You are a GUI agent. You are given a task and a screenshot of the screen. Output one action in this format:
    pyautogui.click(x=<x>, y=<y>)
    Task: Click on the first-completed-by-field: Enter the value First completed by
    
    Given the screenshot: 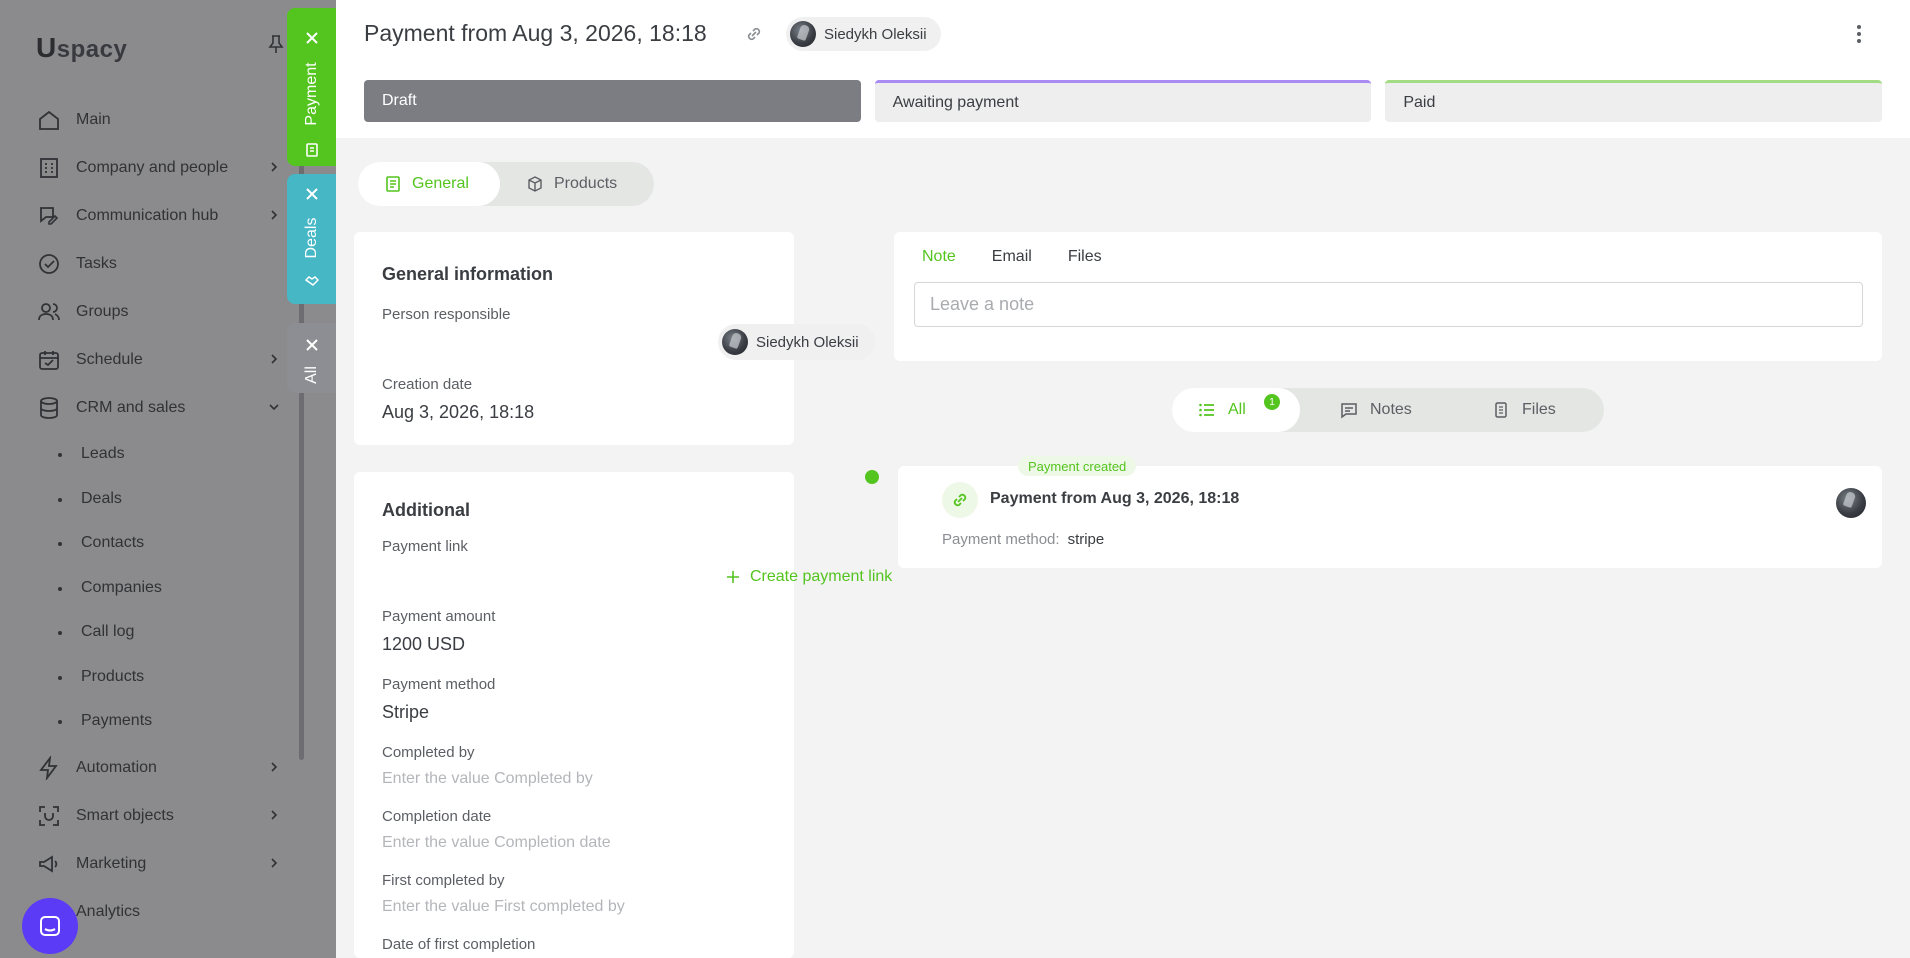 What is the action you would take?
    pyautogui.click(x=503, y=907)
    